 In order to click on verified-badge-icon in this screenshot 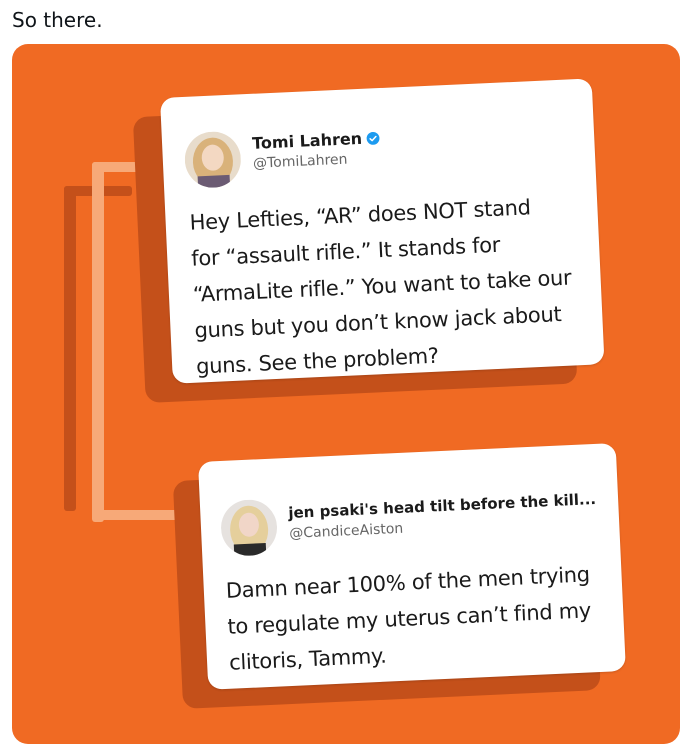, I will do `click(373, 138)`.